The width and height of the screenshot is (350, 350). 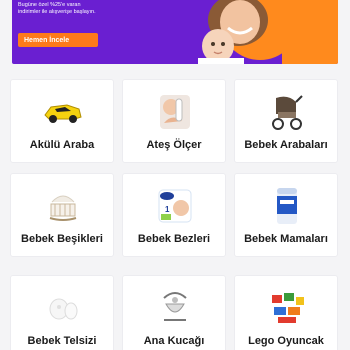 I want to click on banner-line-2: indirimler ile alışverişe başlayın., so click(x=57, y=12).